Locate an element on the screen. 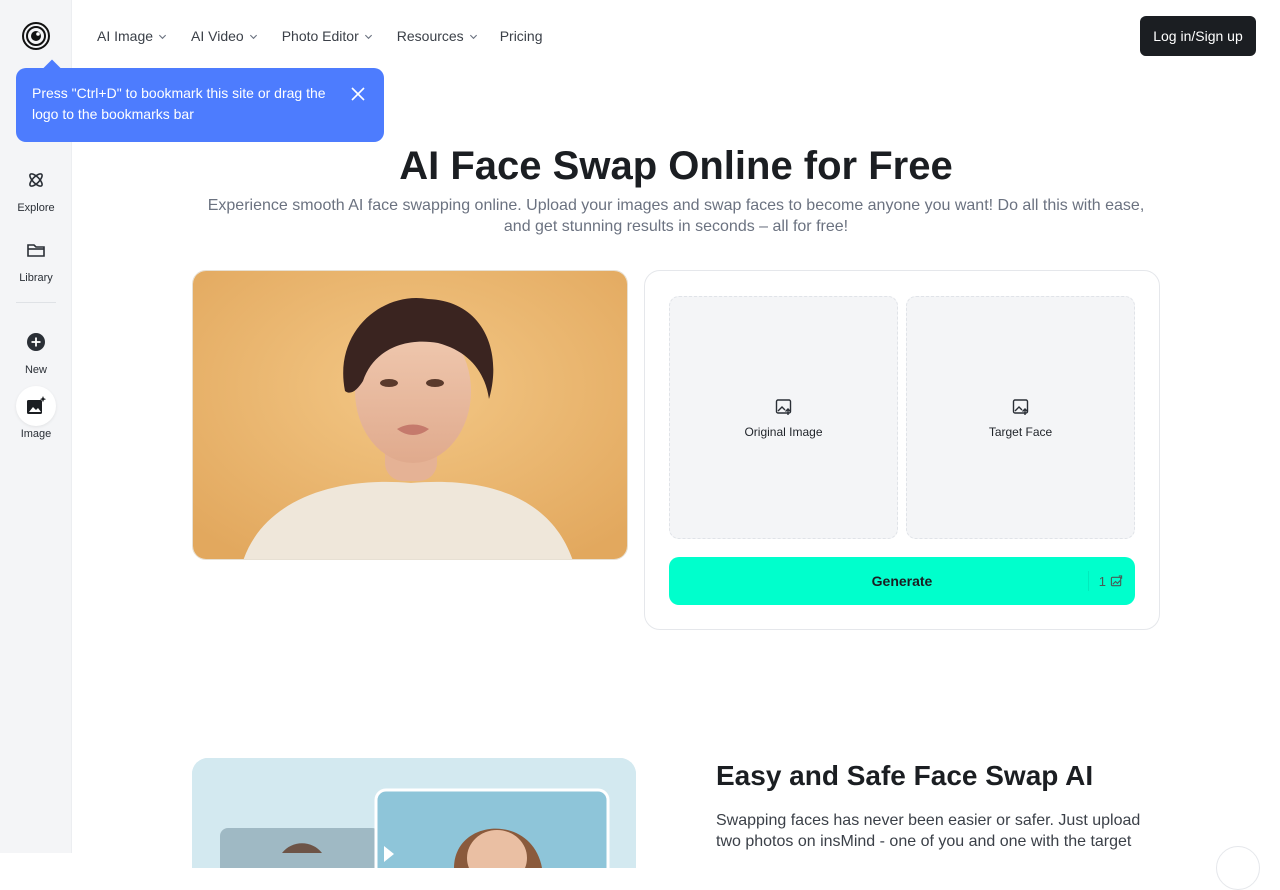 The width and height of the screenshot is (1280, 890). nav-pricing: Pricing is located at coordinates (521, 36).